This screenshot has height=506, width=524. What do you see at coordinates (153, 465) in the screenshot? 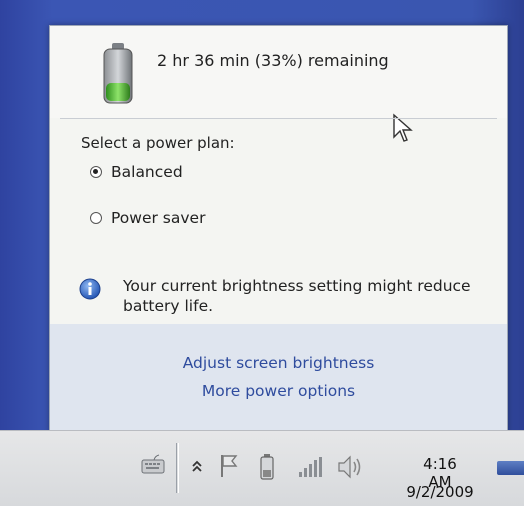
I see `keyboard-icon` at bounding box center [153, 465].